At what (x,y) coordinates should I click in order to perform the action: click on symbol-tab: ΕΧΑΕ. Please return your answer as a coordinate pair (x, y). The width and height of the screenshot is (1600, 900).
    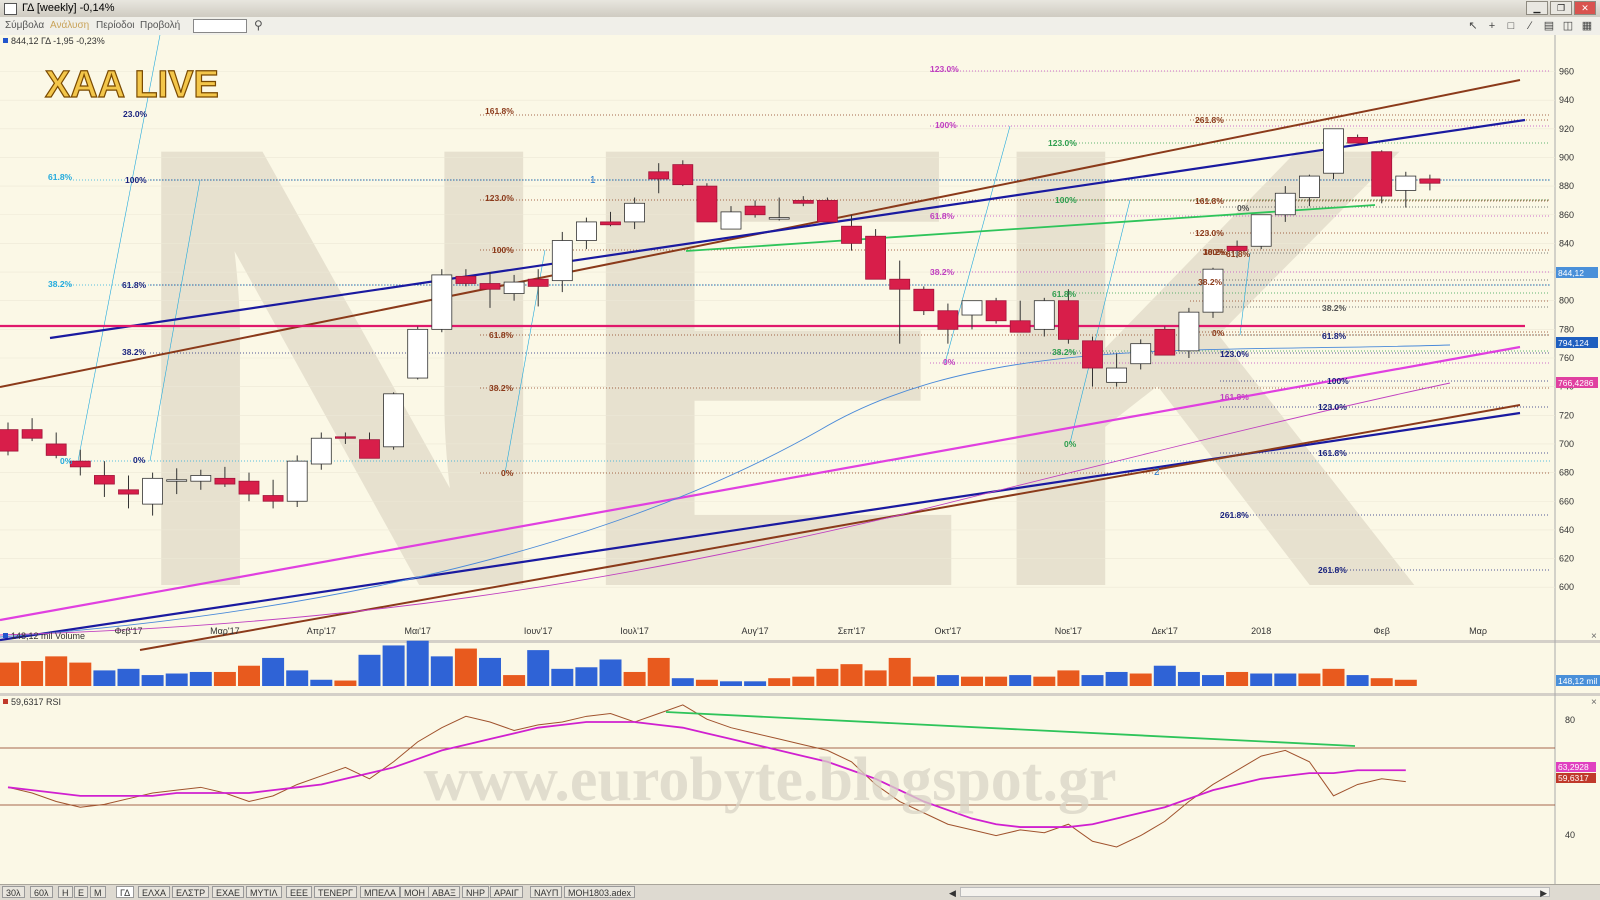
    Looking at the image, I should click on (228, 892).